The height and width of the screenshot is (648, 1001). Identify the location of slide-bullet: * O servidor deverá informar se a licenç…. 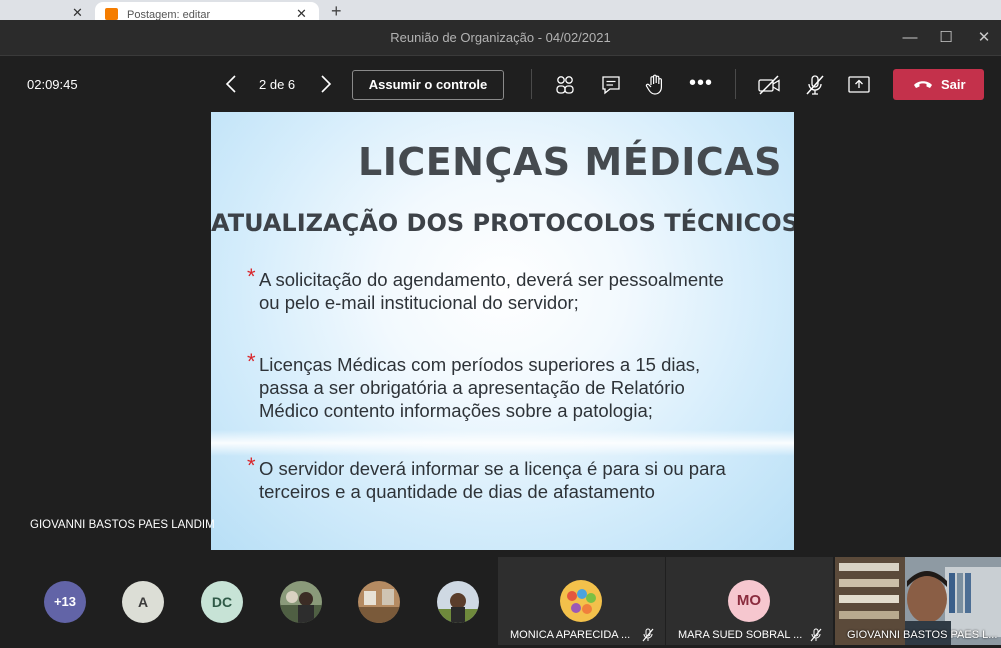
(512, 478).